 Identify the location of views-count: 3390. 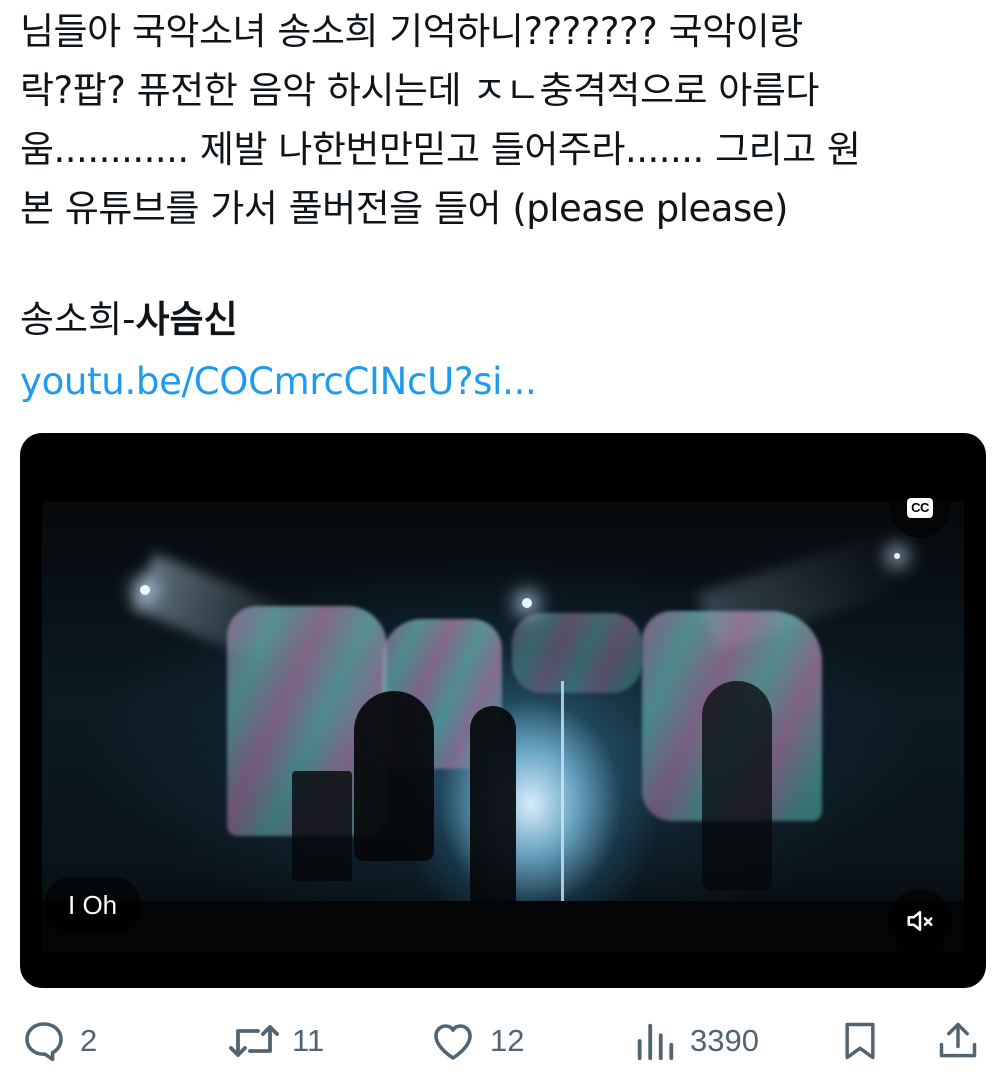
(724, 1040).